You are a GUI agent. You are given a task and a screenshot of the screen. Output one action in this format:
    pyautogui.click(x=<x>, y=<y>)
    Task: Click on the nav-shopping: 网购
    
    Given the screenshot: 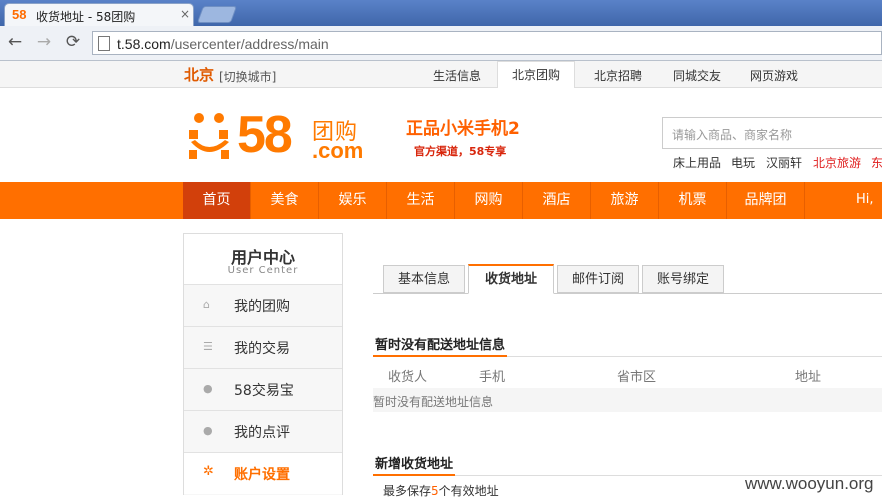 What is the action you would take?
    pyautogui.click(x=489, y=200)
    